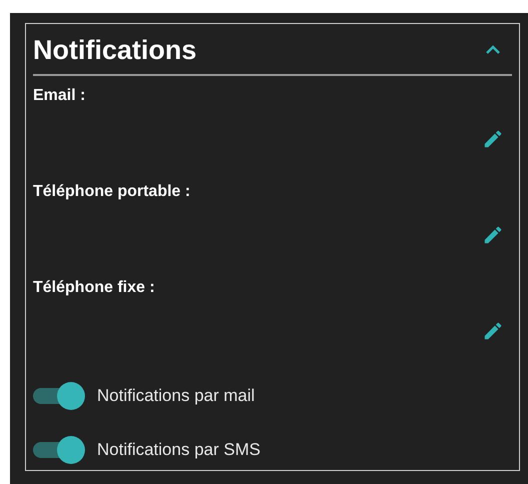  I want to click on section-title: Notifications, so click(115, 50).